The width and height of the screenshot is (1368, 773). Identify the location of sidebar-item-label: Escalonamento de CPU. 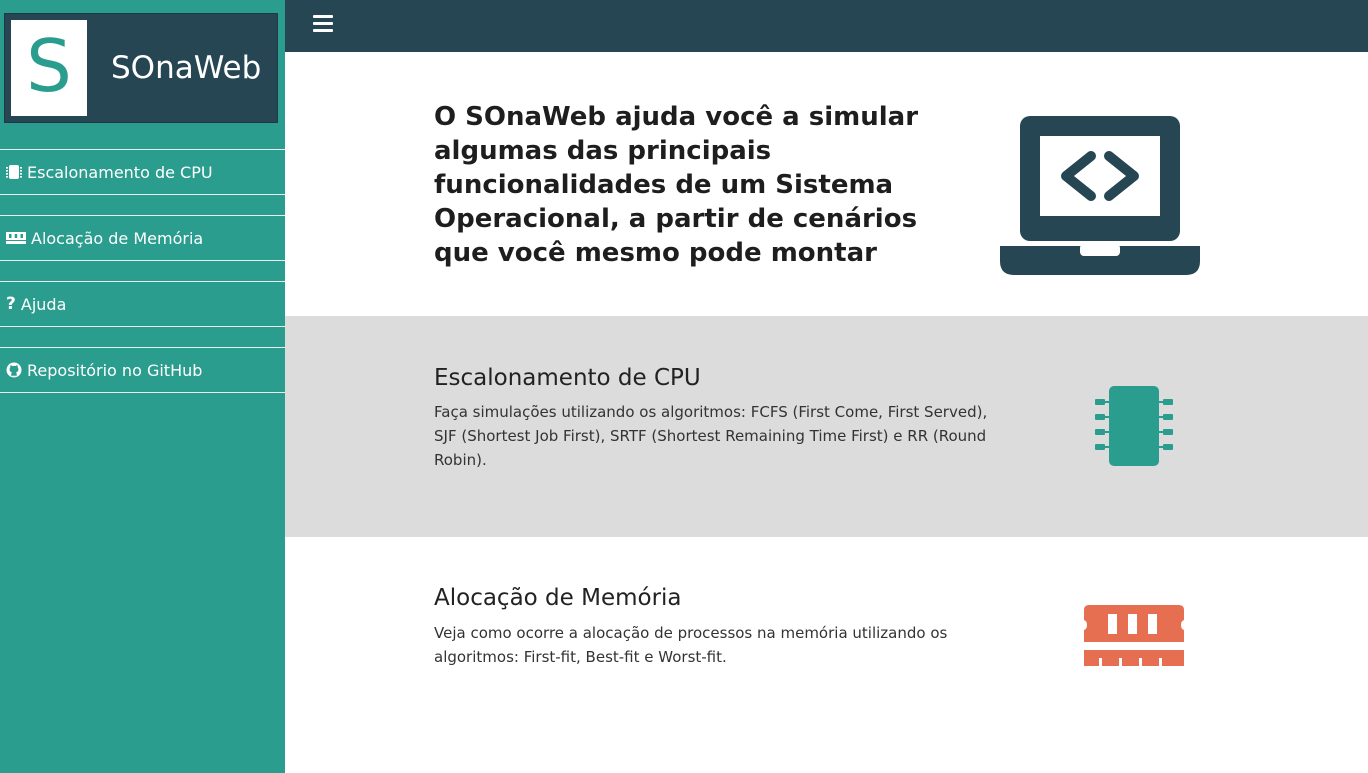
(120, 172).